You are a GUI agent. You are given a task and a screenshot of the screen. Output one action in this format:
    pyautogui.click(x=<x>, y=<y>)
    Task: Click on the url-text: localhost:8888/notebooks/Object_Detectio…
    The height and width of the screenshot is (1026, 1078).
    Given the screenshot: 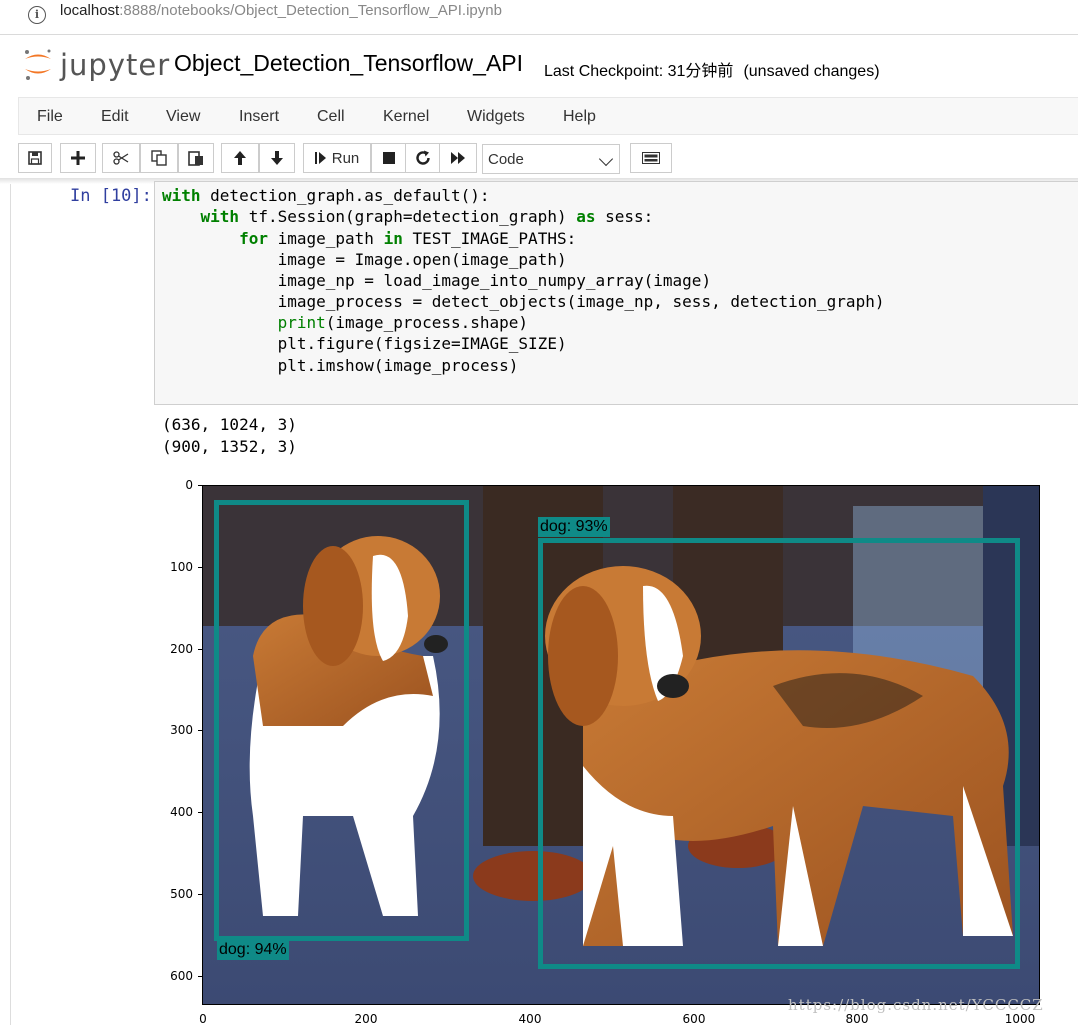 What is the action you would take?
    pyautogui.click(x=281, y=10)
    